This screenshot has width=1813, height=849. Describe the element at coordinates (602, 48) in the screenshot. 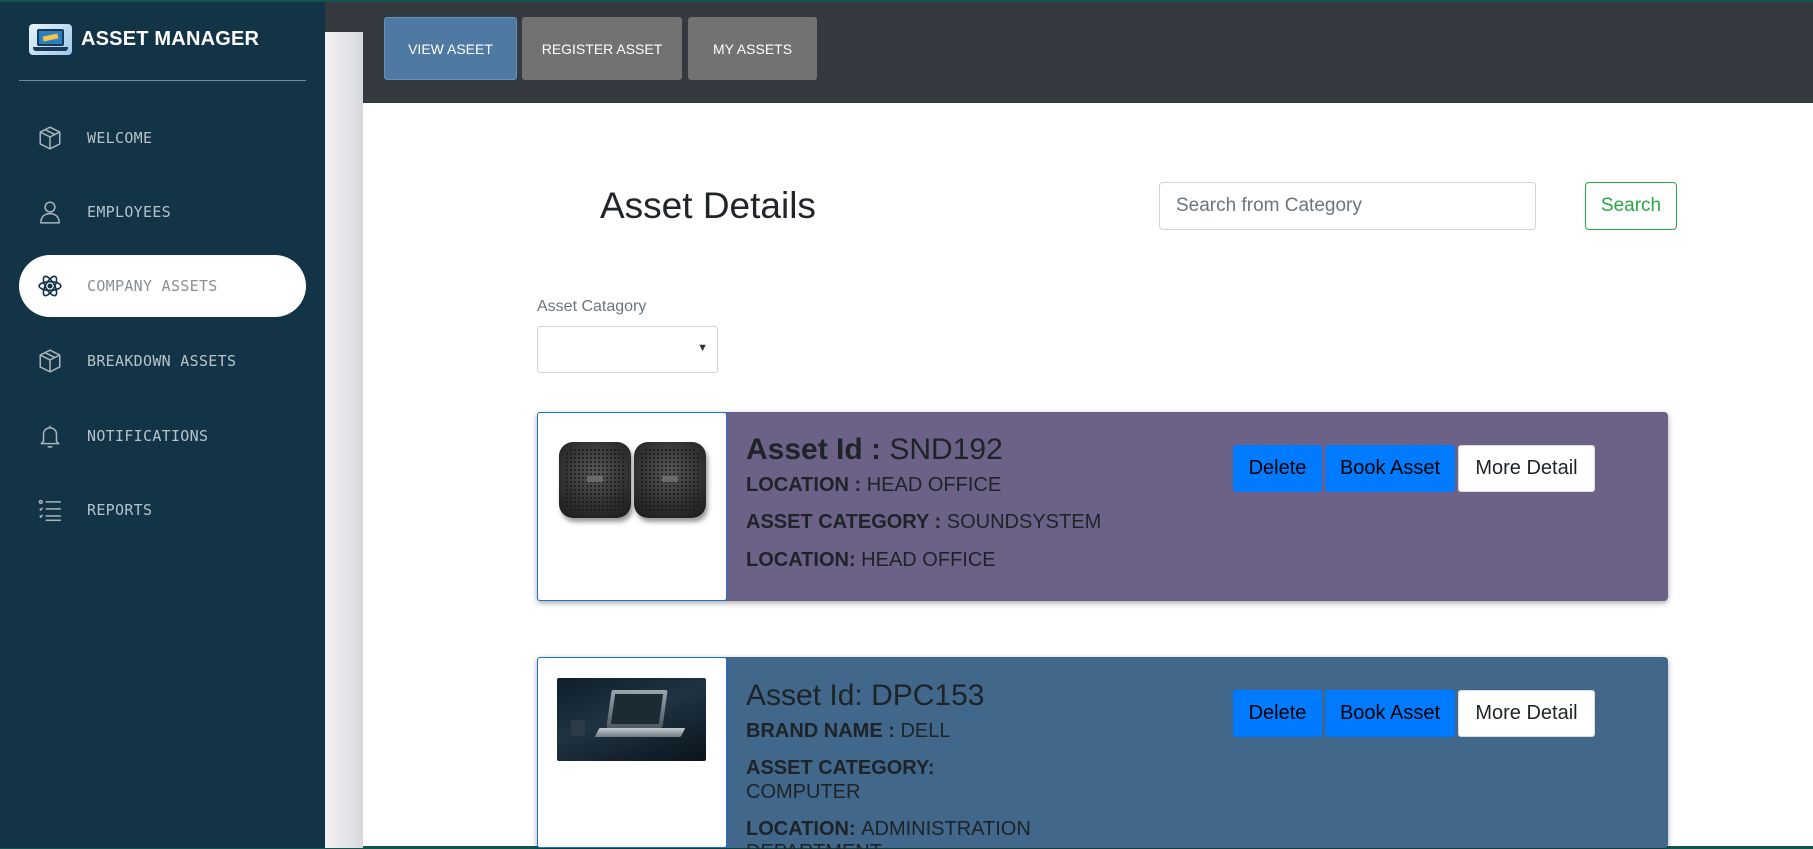

I see `tab-register-asset: REGISTER ASSET` at that location.